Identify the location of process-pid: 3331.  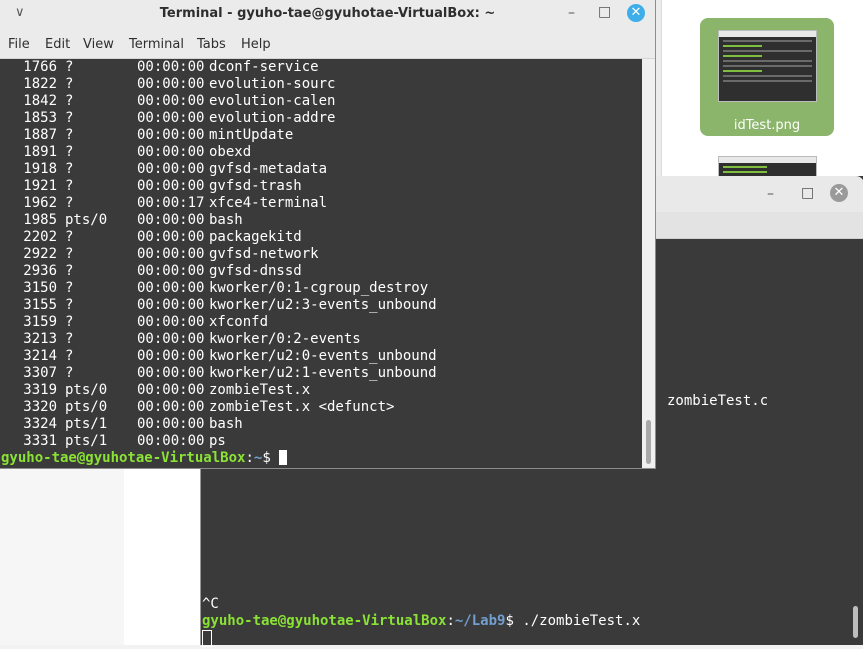
(40, 441).